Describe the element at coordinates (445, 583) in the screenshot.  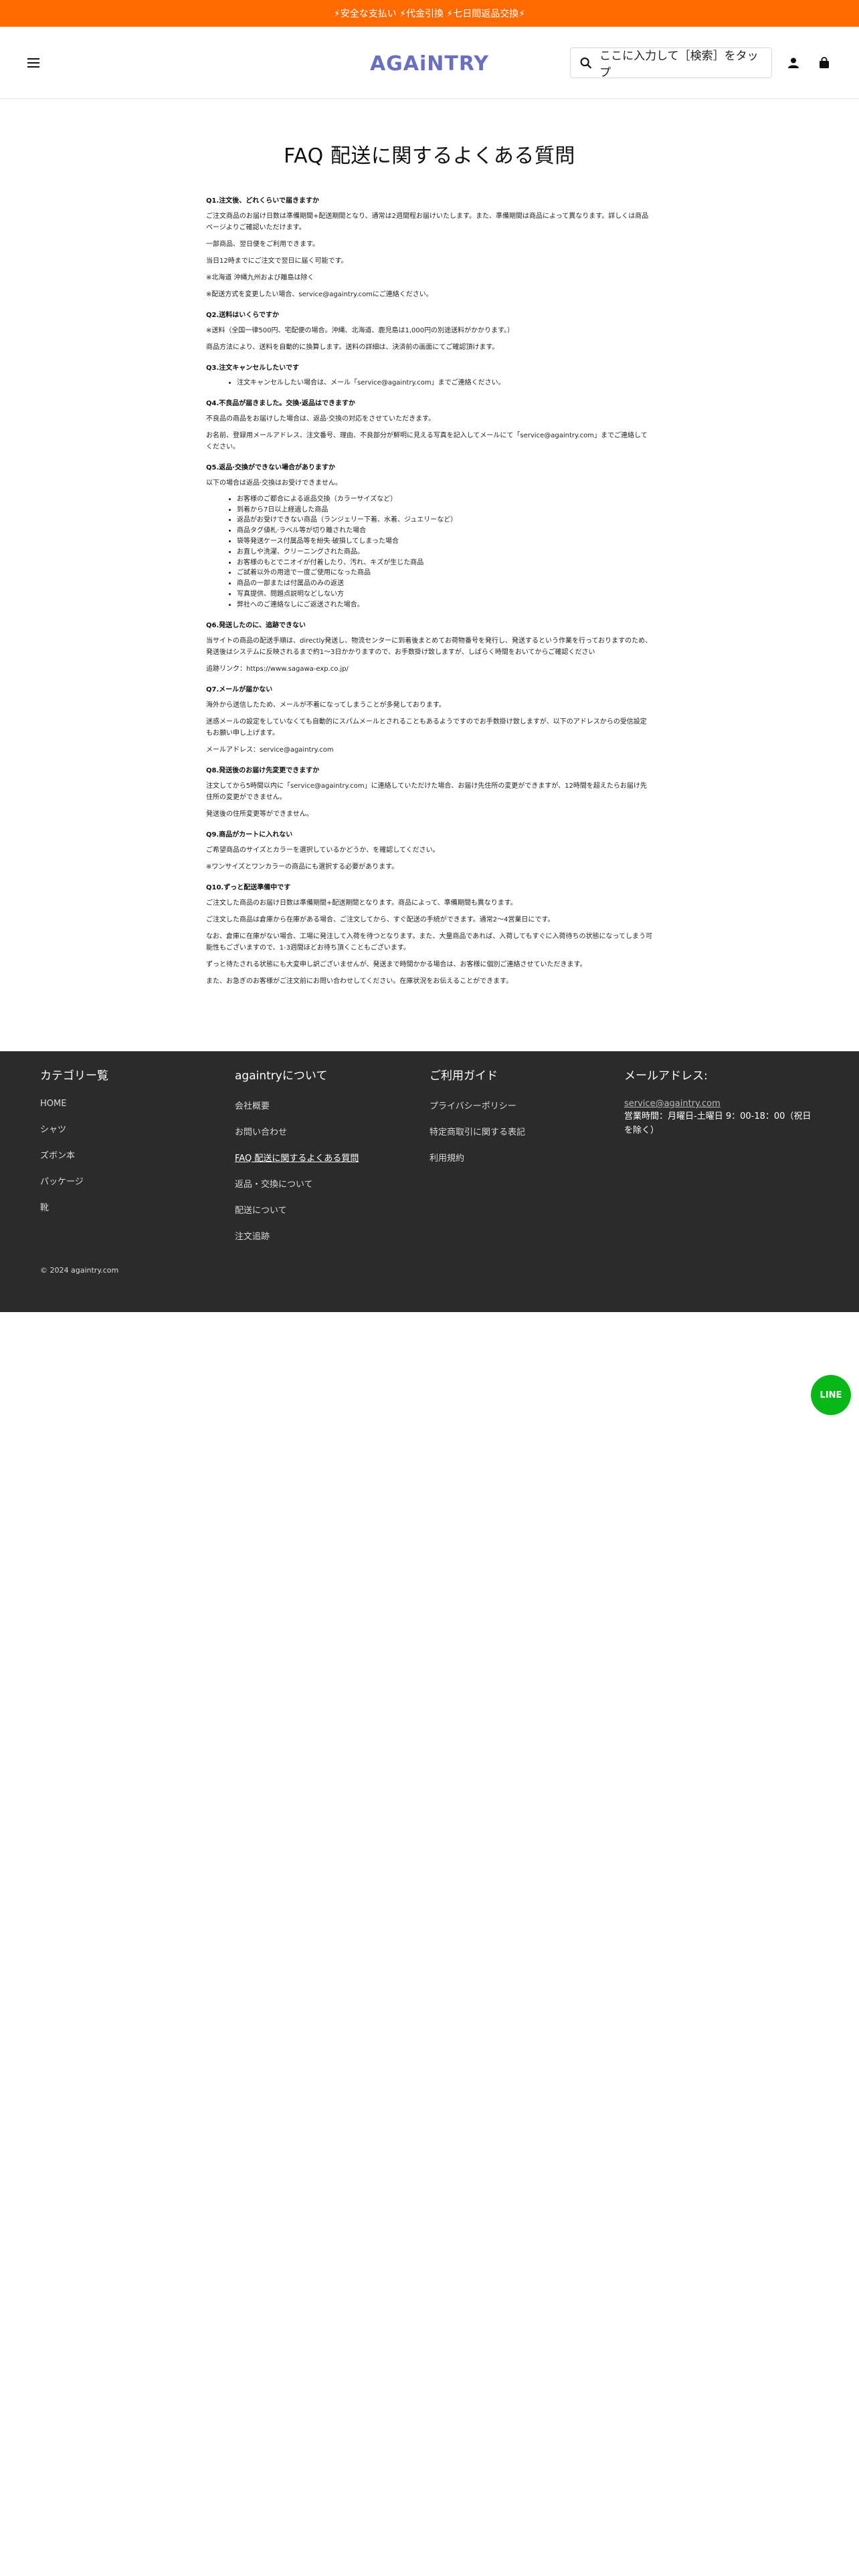
I see `faq-list-item: 商品の一部または付属品のみの返送` at that location.